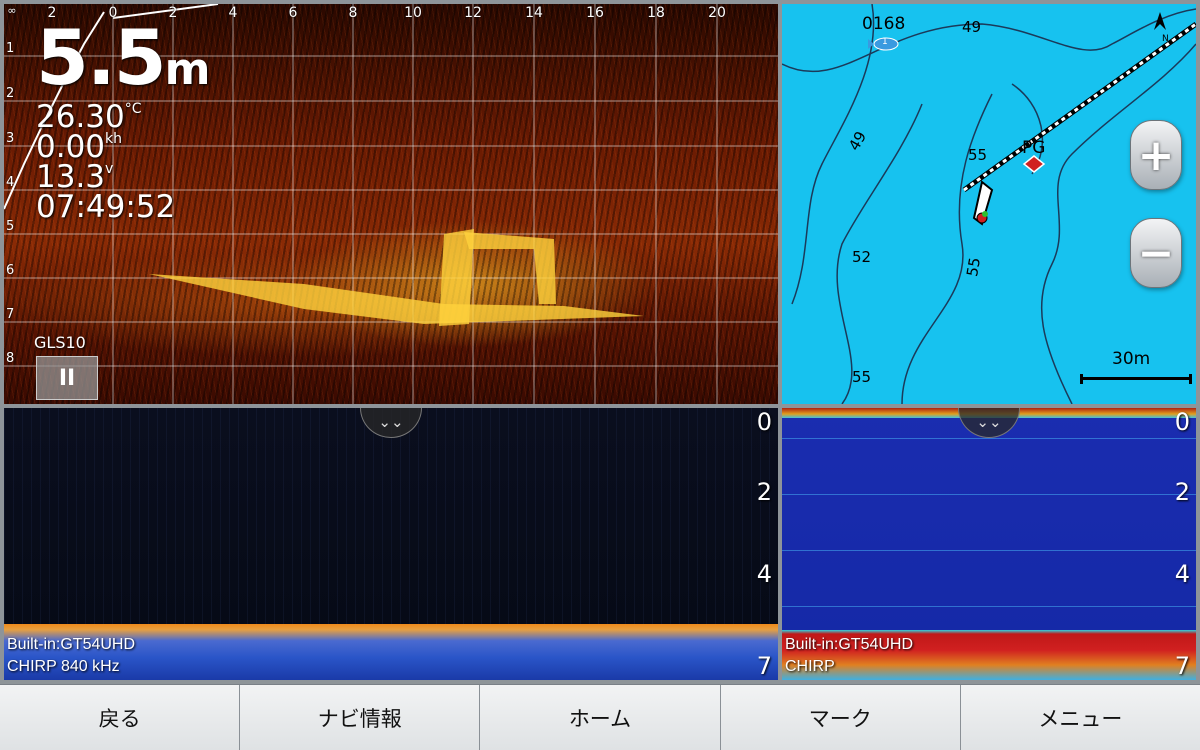 The image size is (1200, 750). What do you see at coordinates (841, 717) in the screenshot?
I see `mark-button: マーク` at bounding box center [841, 717].